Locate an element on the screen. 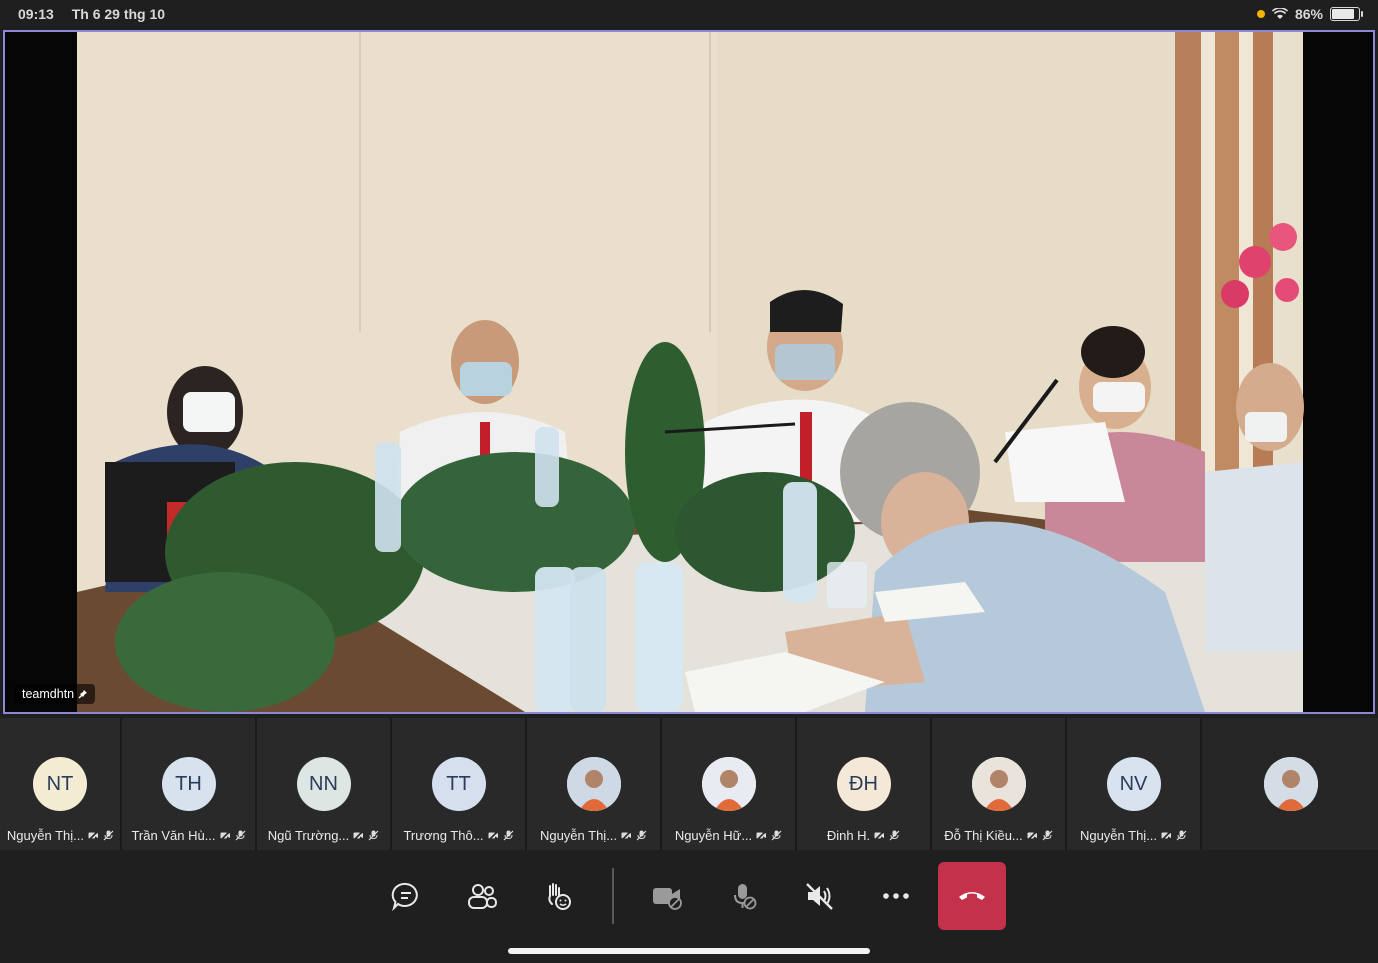 The image size is (1378, 963). participant-tile: ĐH Đinh H. is located at coordinates (863, 784).